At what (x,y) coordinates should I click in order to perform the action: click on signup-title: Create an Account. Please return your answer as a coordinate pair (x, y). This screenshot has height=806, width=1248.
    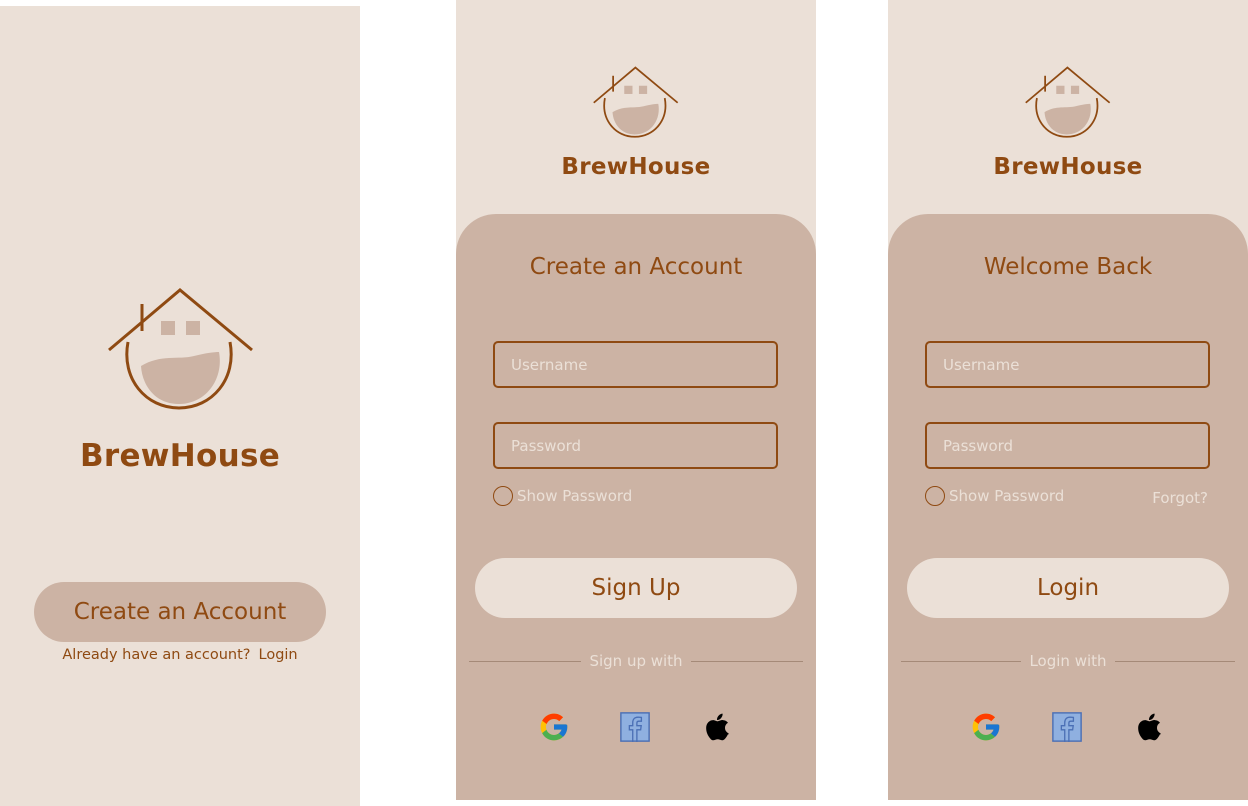
    Looking at the image, I should click on (636, 267).